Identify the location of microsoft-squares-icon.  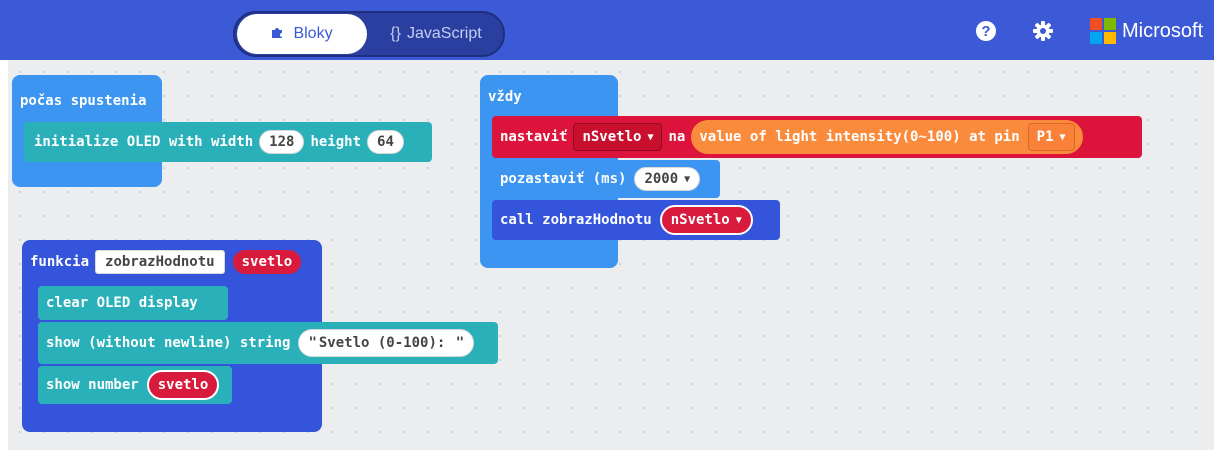
(1103, 31).